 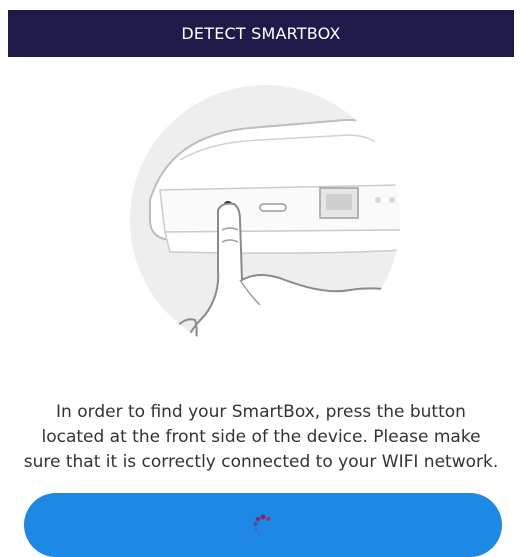 I want to click on loading-spinner-icon, so click(x=262, y=525).